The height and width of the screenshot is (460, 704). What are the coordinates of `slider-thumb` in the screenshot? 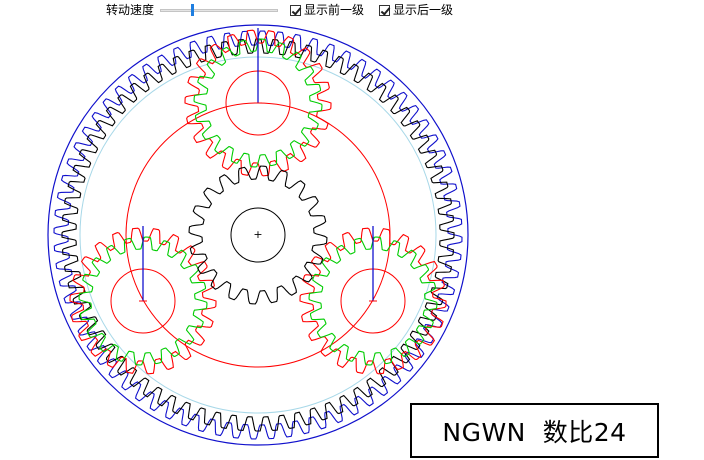 It's located at (192, 10).